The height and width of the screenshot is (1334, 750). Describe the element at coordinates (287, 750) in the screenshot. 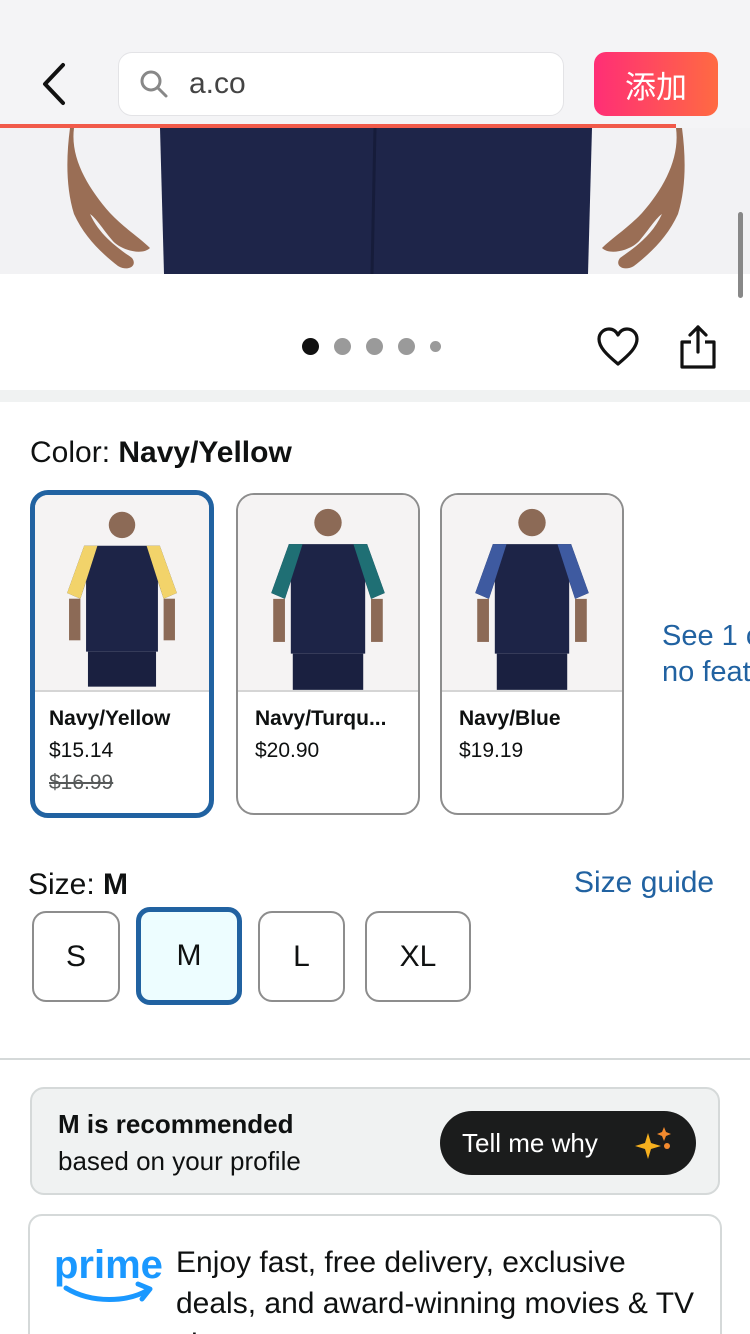

I see `swatch-price: $20.90` at that location.